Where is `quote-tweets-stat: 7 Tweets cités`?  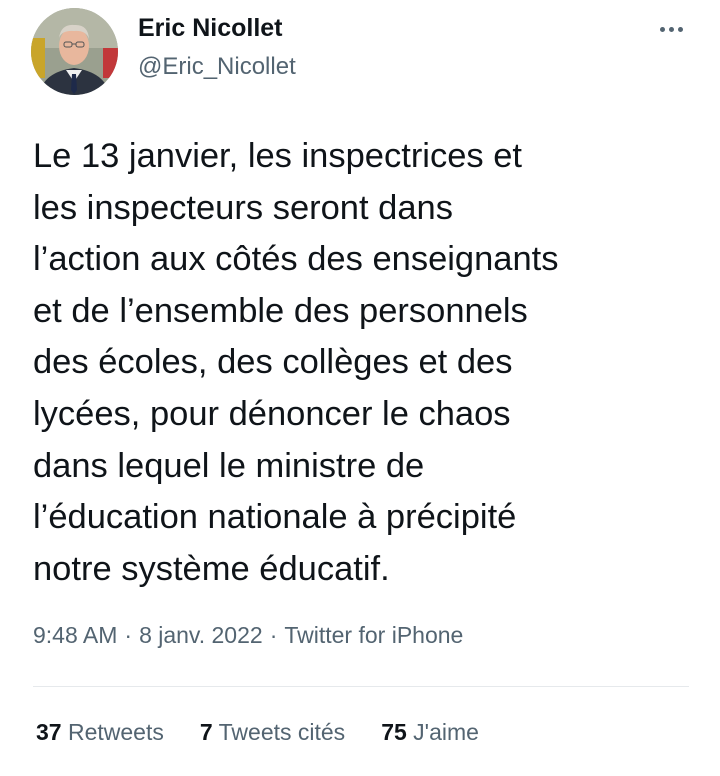 quote-tweets-stat: 7 Tweets cités is located at coordinates (272, 732).